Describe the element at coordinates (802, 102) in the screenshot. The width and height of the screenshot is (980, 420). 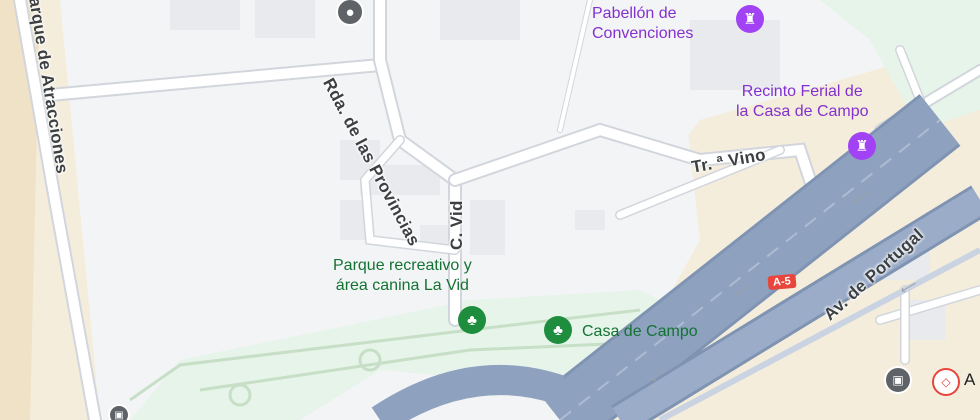
I see `poi-label-recinto: Recinto Ferial de la Casa de Campo` at that location.